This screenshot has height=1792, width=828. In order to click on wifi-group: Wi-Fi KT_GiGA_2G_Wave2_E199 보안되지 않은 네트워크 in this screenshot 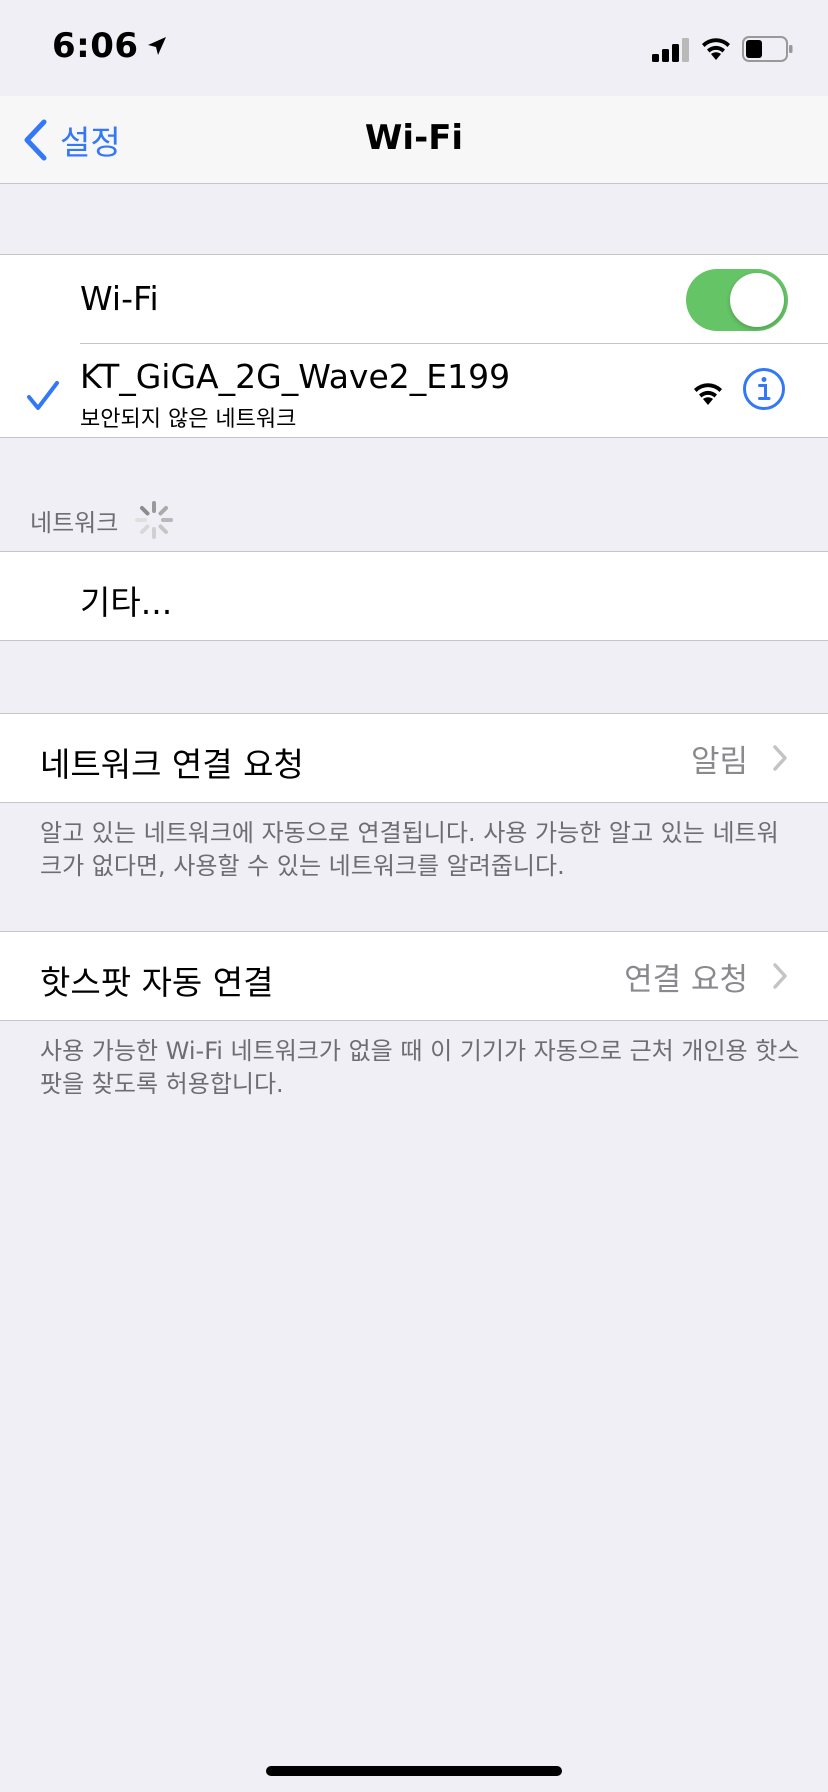, I will do `click(414, 346)`.